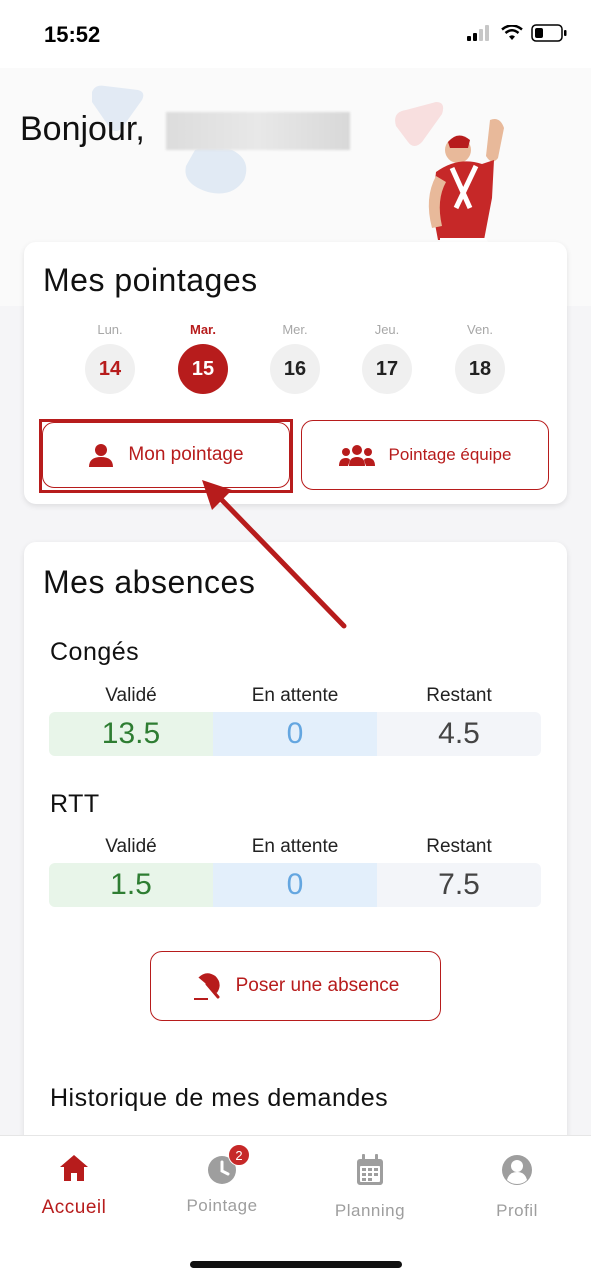  What do you see at coordinates (517, 1170) in the screenshot?
I see `user-icon` at bounding box center [517, 1170].